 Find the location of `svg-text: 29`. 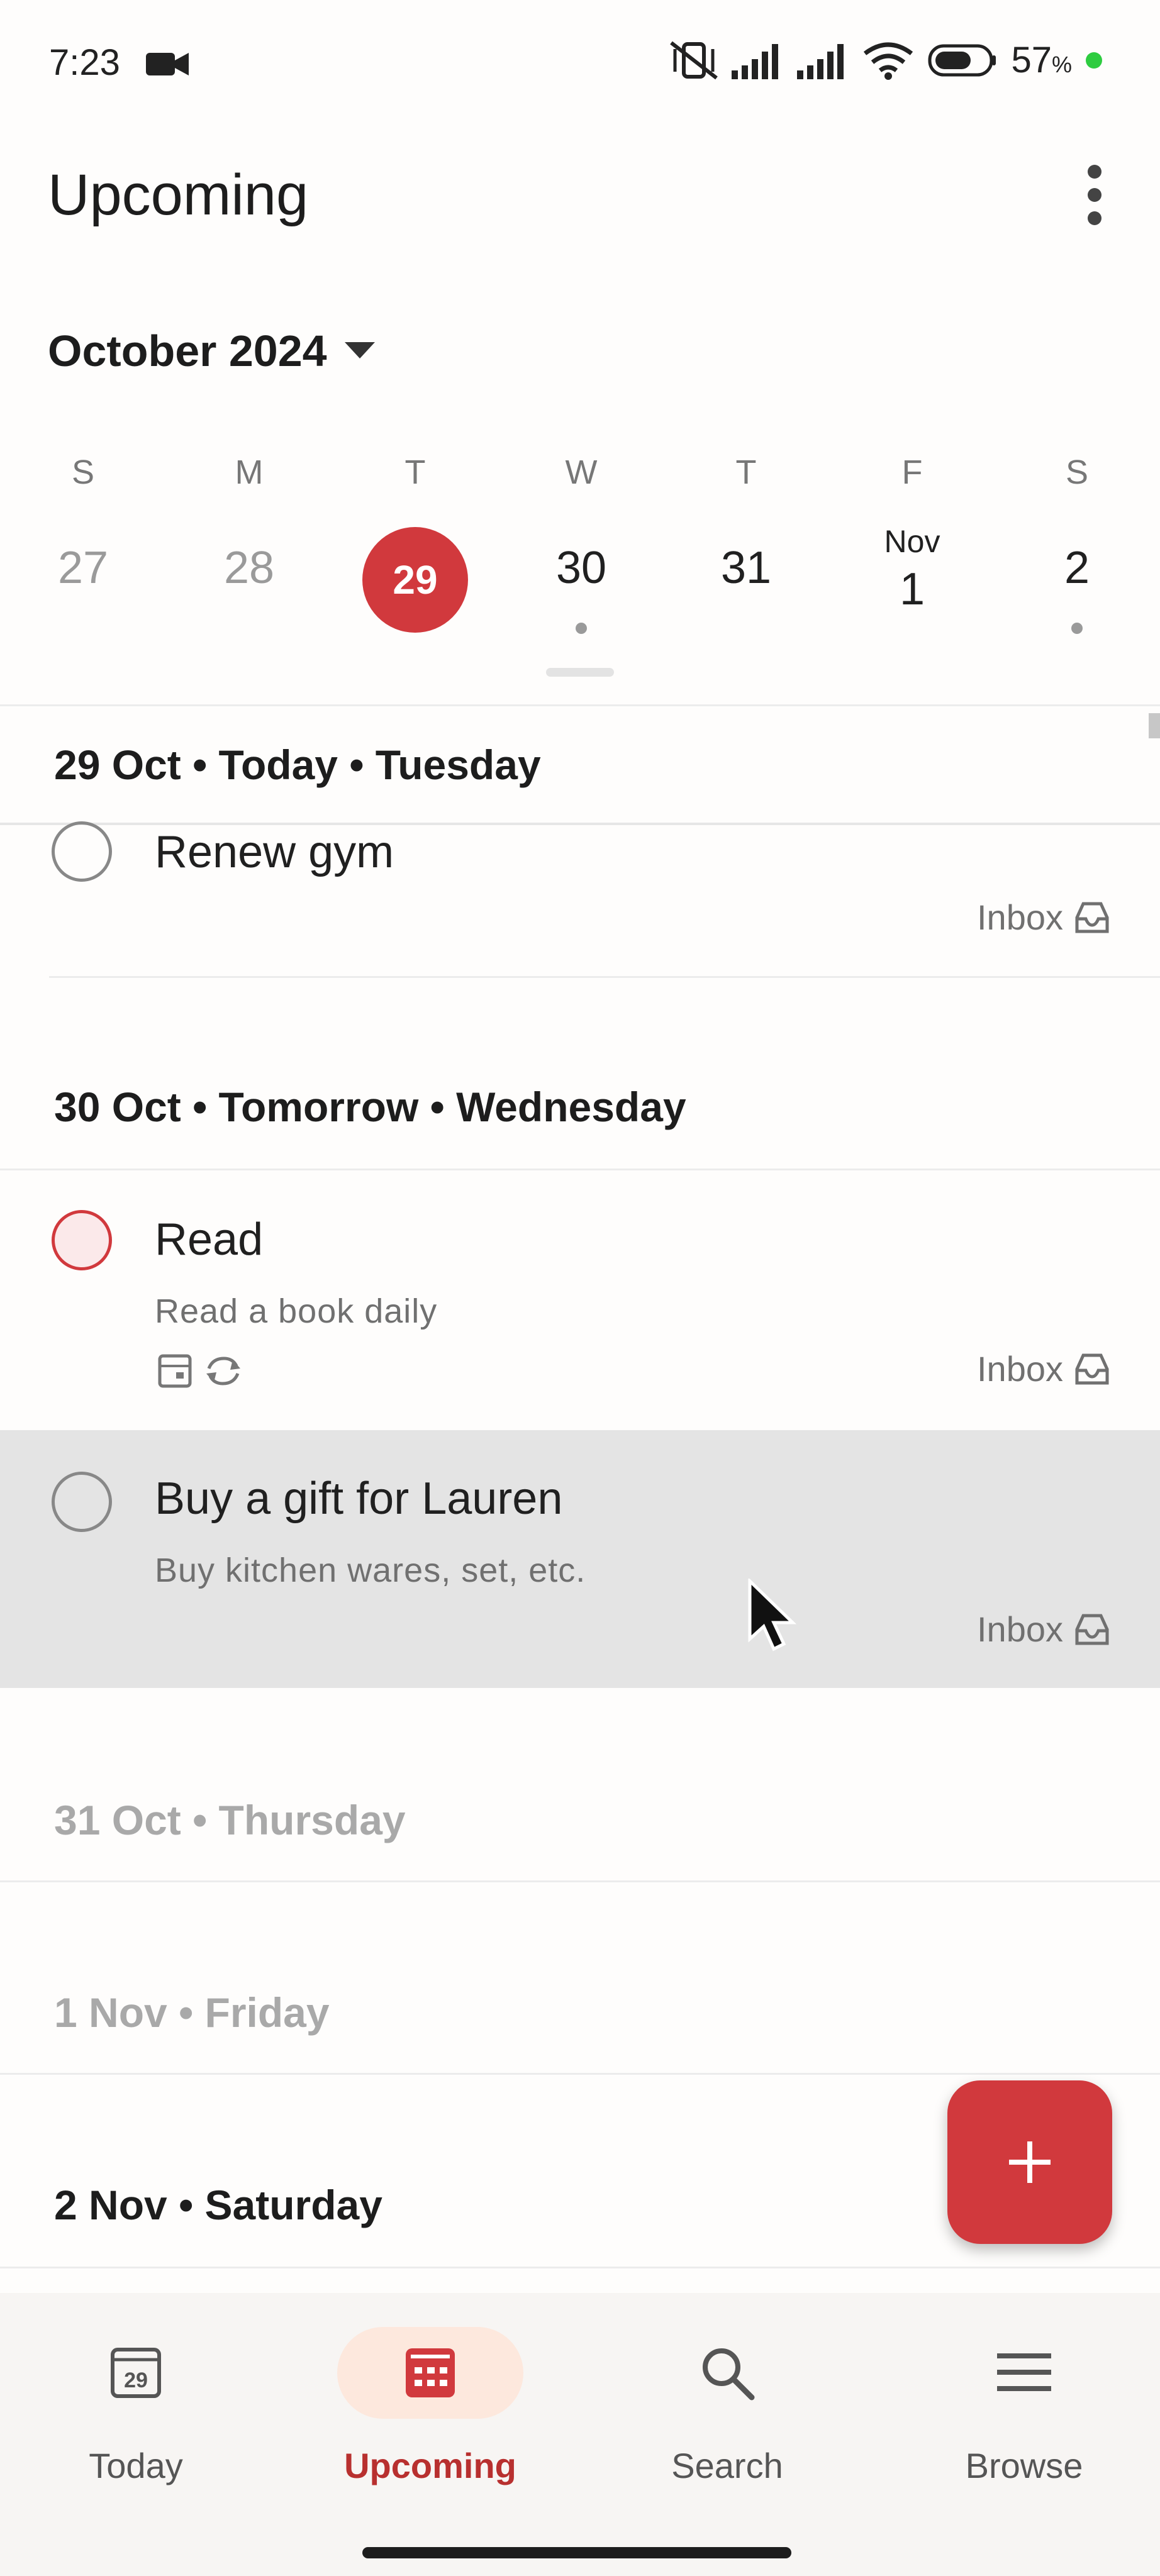

svg-text: 29 is located at coordinates (136, 2380).